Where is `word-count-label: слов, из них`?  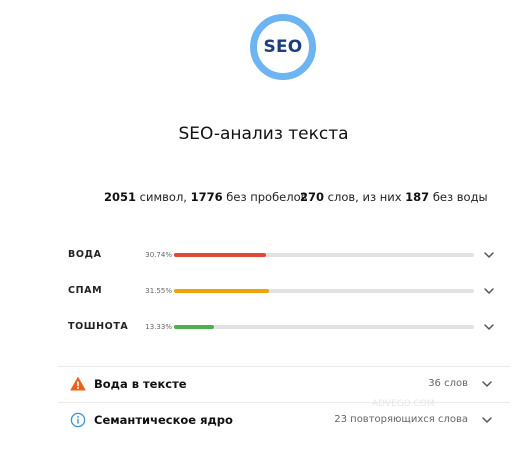 word-count-label: слов, из них is located at coordinates (365, 197).